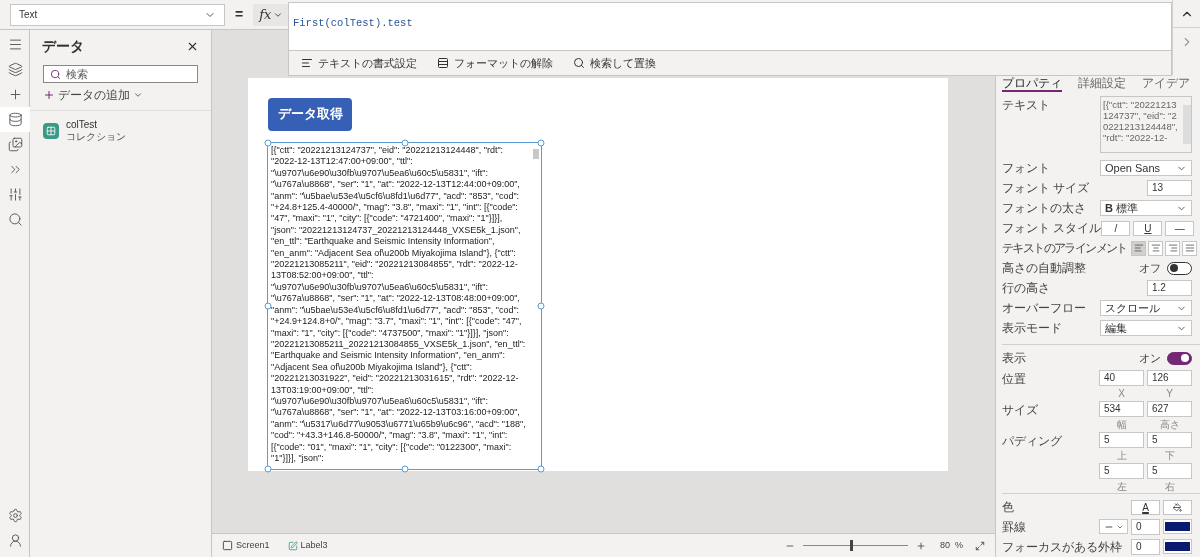  What do you see at coordinates (49, 95) in the screenshot?
I see `plus-icon` at bounding box center [49, 95].